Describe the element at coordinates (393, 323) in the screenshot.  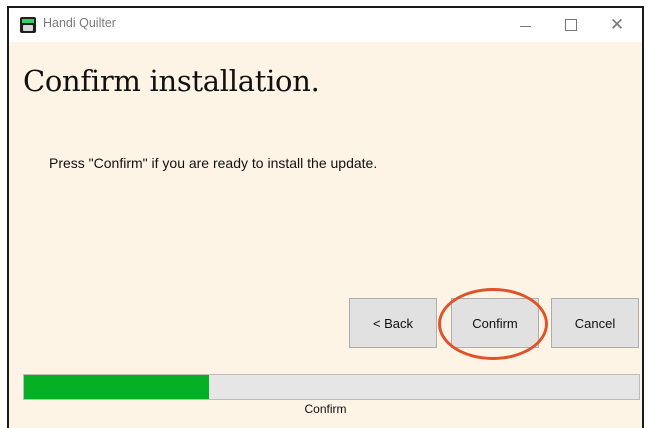
I see `back-button: < Back` at that location.